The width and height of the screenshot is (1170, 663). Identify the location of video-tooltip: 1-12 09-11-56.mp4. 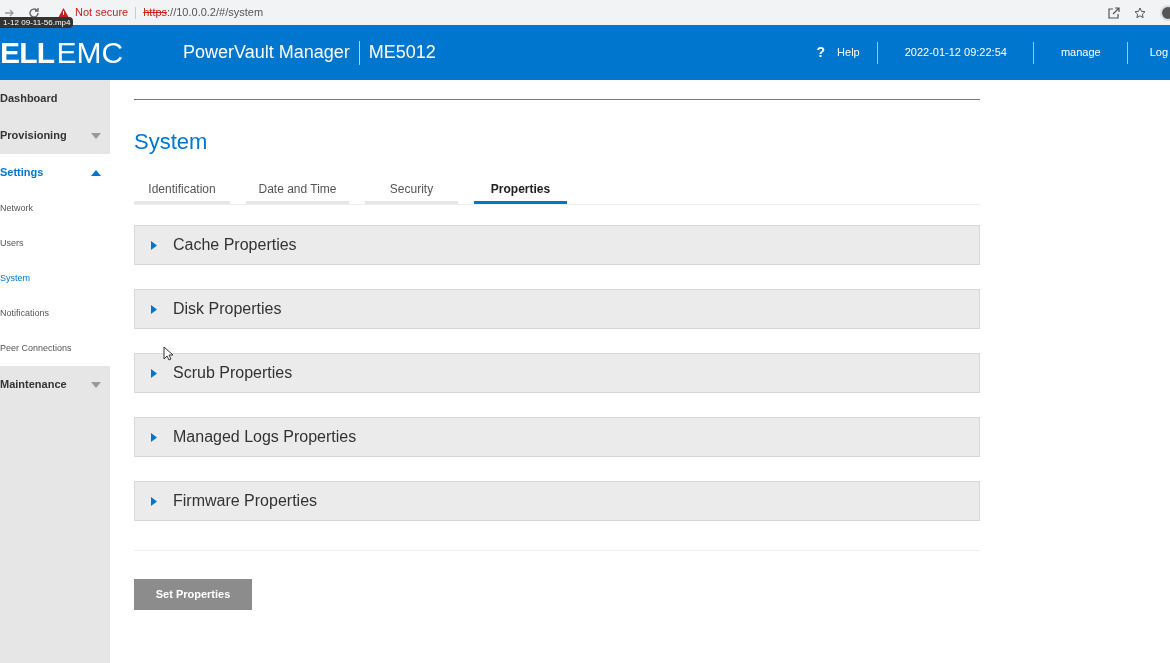
(37, 22).